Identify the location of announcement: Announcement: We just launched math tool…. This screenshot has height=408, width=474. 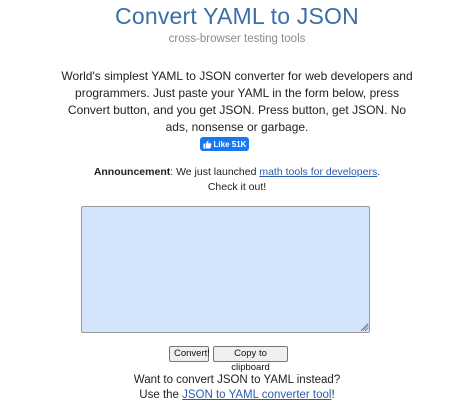
(237, 180).